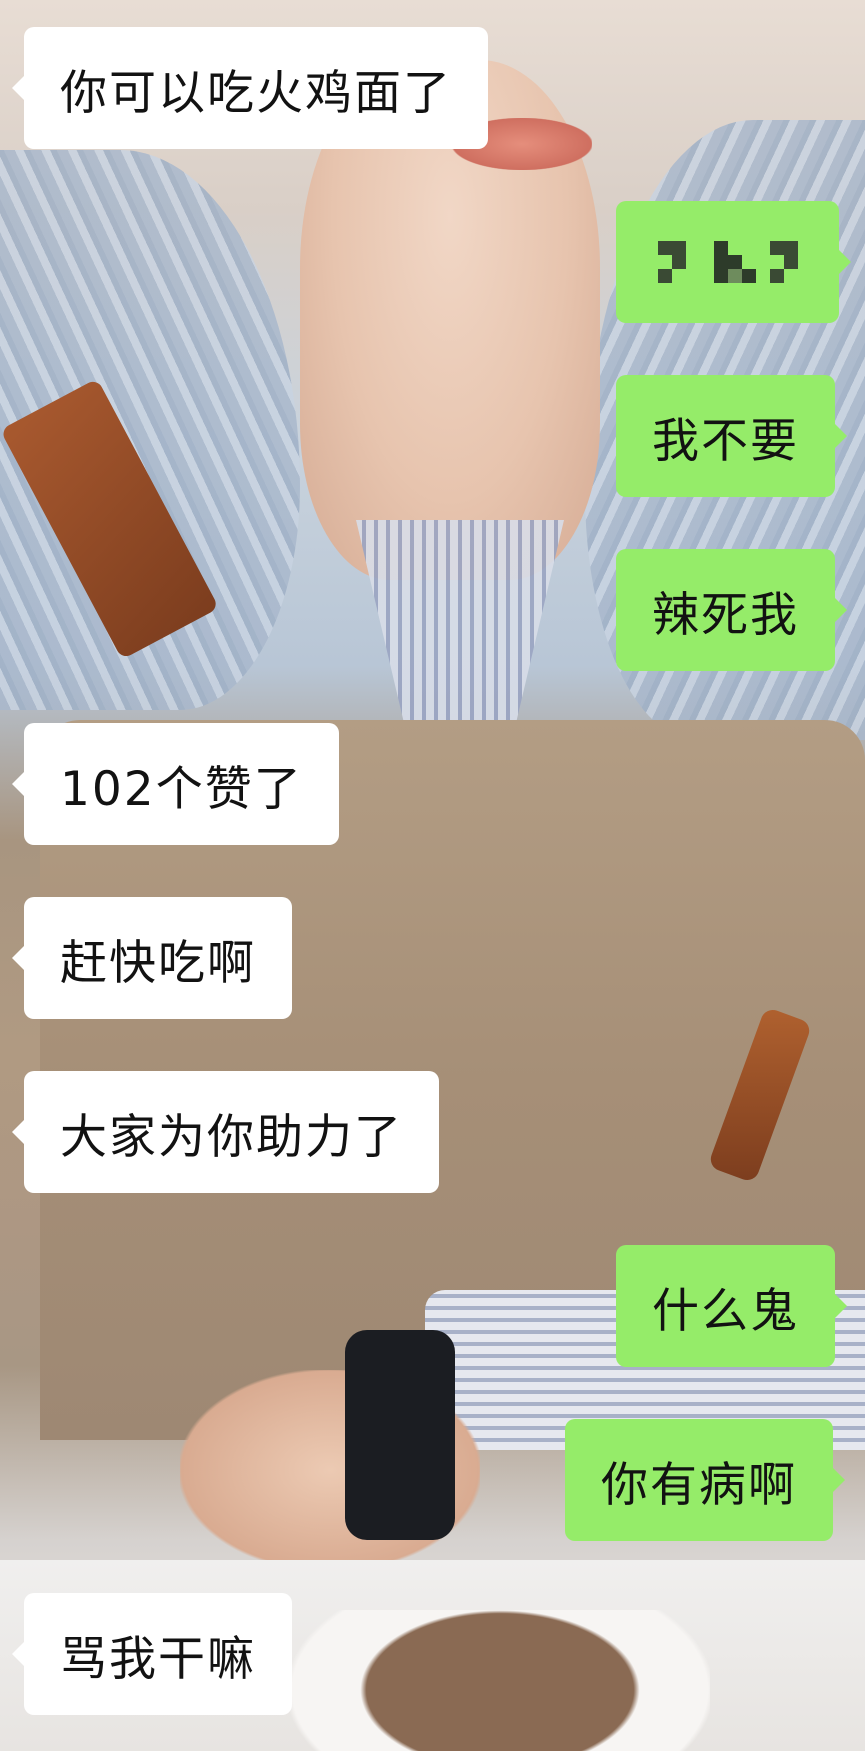 This screenshot has width=865, height=1751. I want to click on message-text: 大家为你助力了, so click(231, 1137).